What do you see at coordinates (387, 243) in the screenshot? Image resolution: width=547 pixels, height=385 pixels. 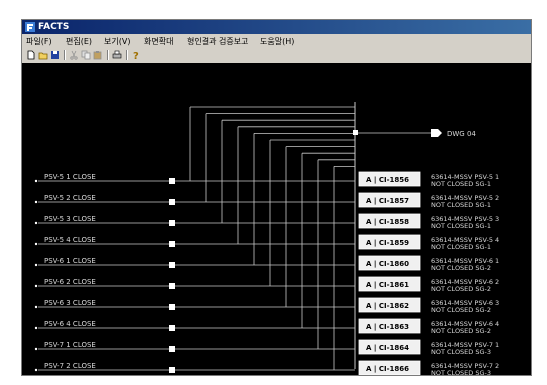 I see `alarm-tag-label: A | CI-1859` at bounding box center [387, 243].